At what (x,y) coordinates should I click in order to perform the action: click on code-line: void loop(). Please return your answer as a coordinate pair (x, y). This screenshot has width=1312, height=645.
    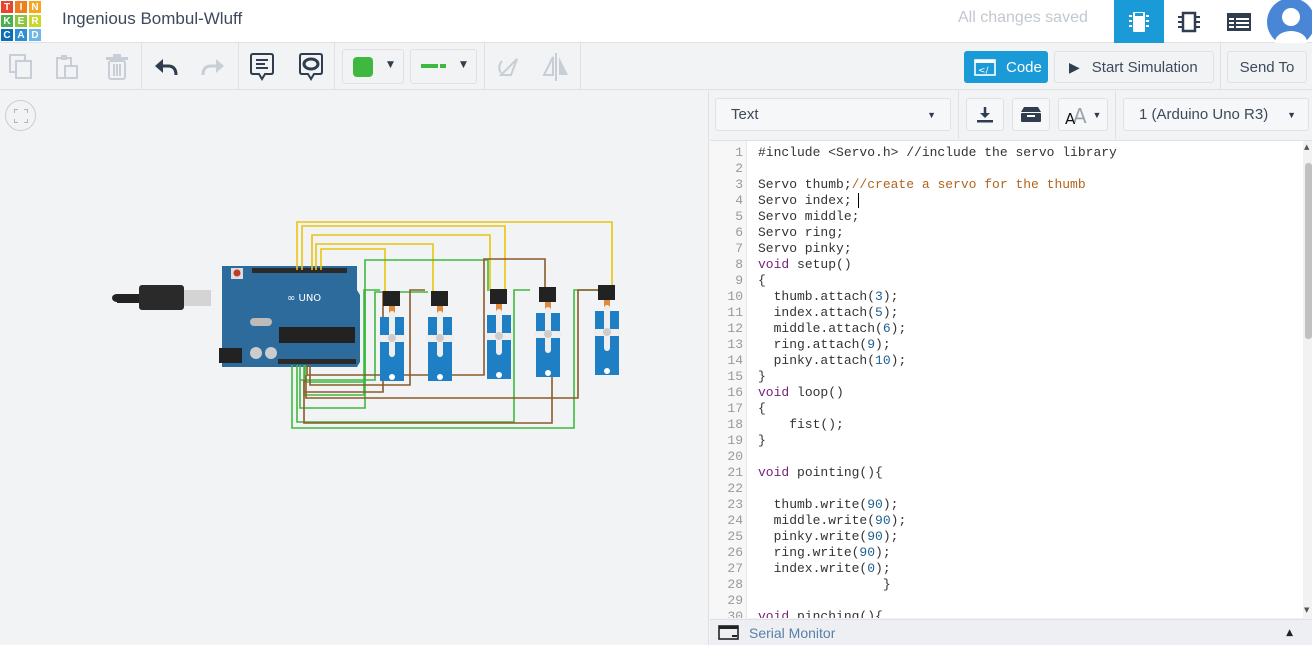
    Looking at the image, I should click on (801, 393).